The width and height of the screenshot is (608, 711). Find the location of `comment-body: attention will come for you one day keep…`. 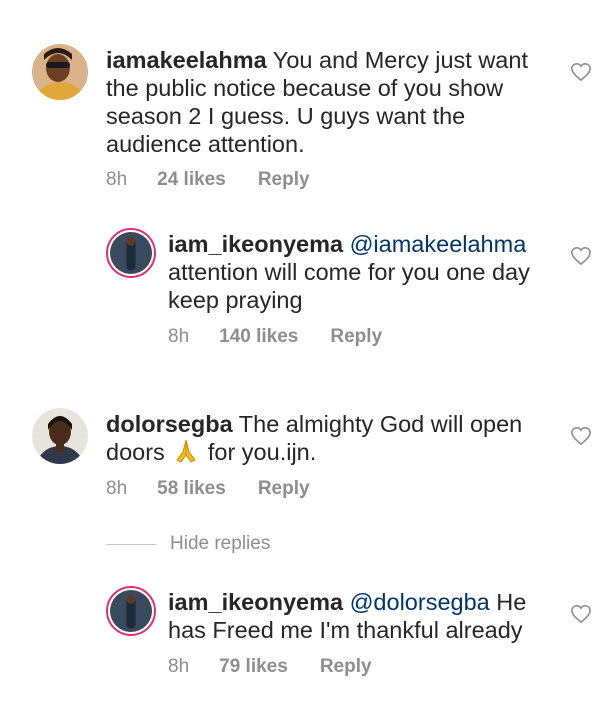

comment-body: attention will come for you one day keep… is located at coordinates (349, 286).